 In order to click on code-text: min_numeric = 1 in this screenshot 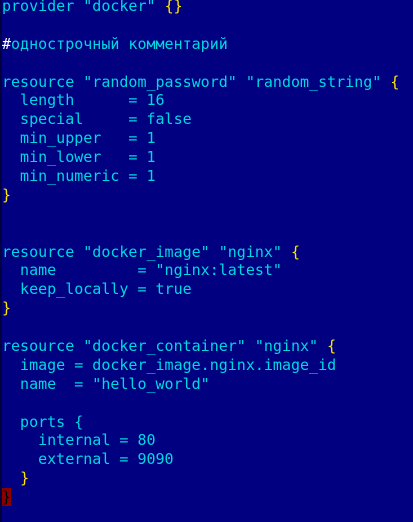, I will do `click(79, 176)`.